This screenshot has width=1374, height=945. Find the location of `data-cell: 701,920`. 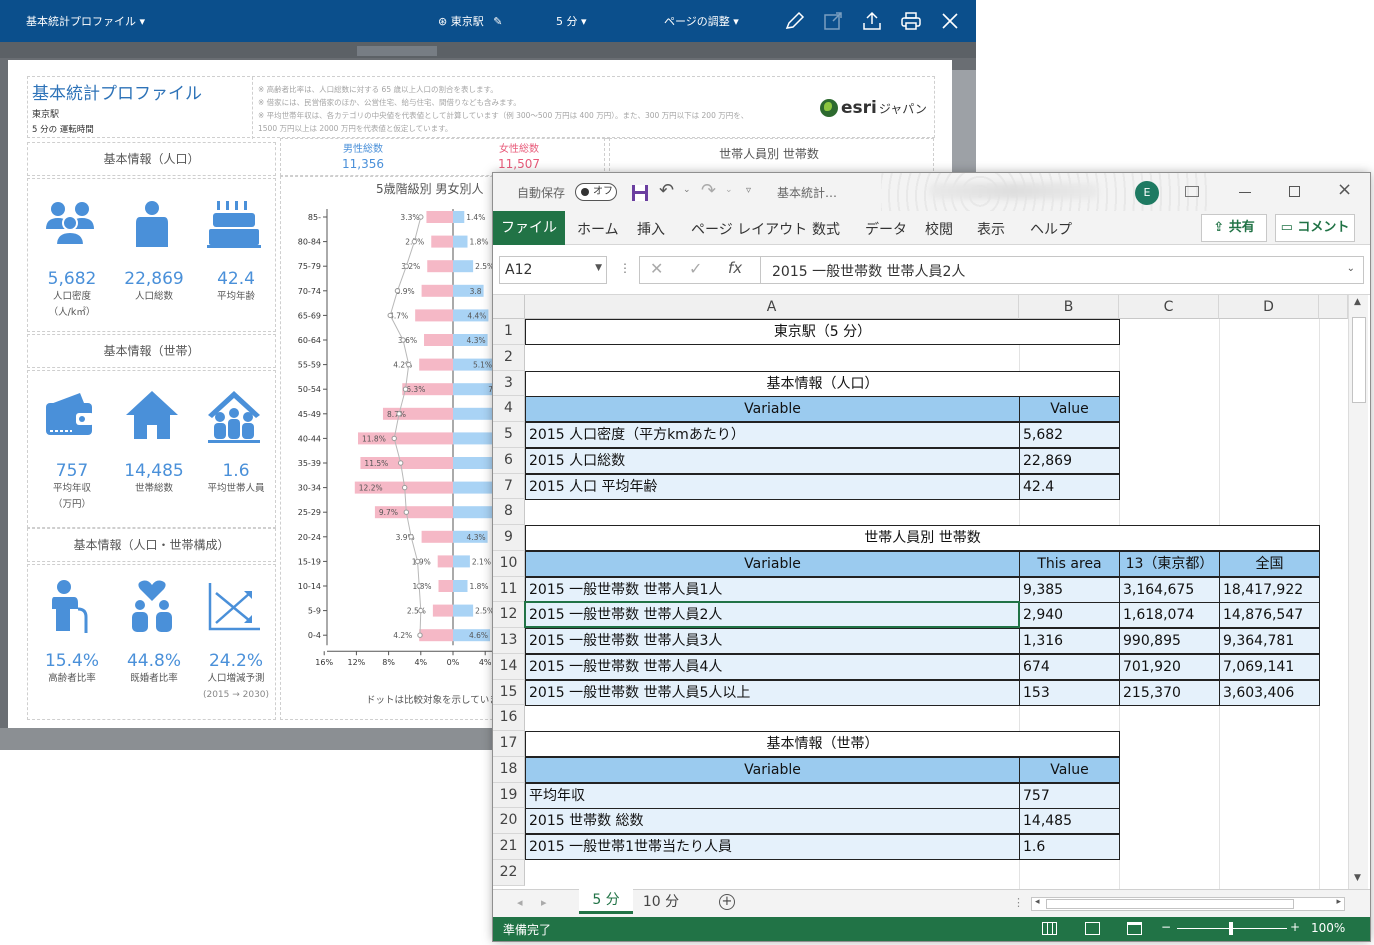

data-cell: 701,920 is located at coordinates (1169, 666).